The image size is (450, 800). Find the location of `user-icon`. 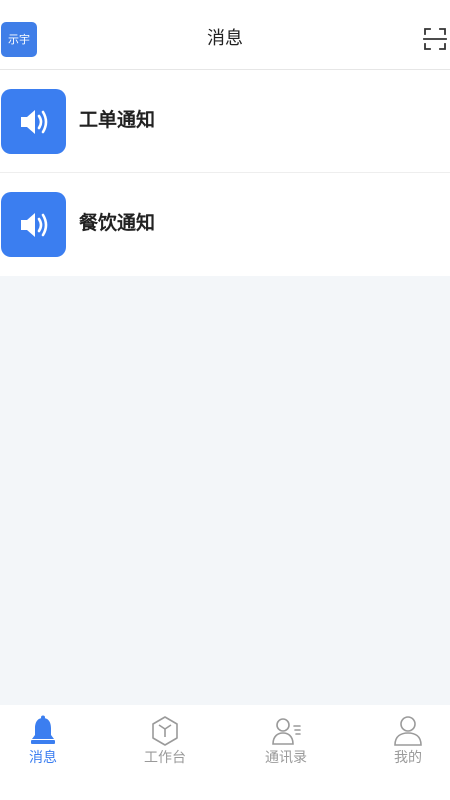

user-icon is located at coordinates (408, 731).